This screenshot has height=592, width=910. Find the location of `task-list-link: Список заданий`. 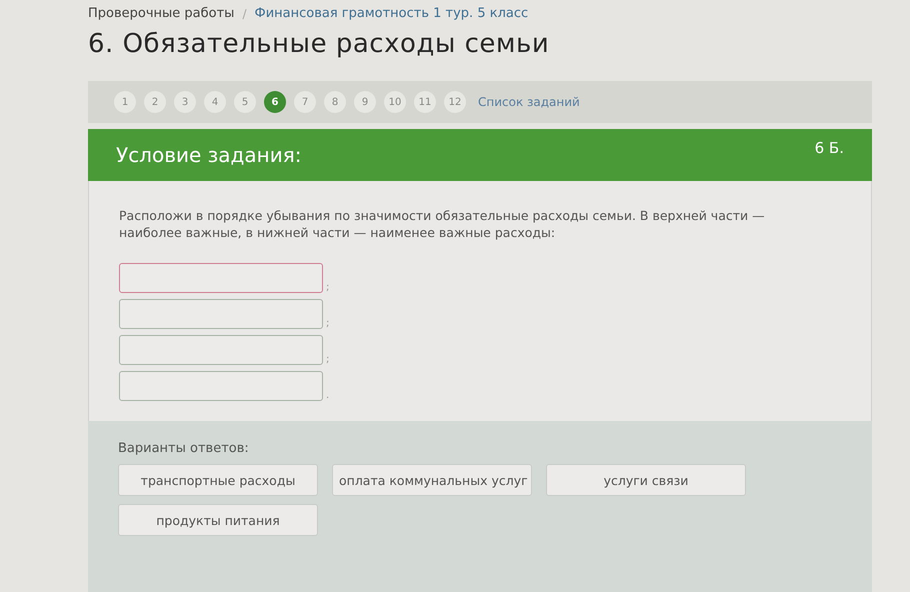

task-list-link: Список заданий is located at coordinates (529, 102).